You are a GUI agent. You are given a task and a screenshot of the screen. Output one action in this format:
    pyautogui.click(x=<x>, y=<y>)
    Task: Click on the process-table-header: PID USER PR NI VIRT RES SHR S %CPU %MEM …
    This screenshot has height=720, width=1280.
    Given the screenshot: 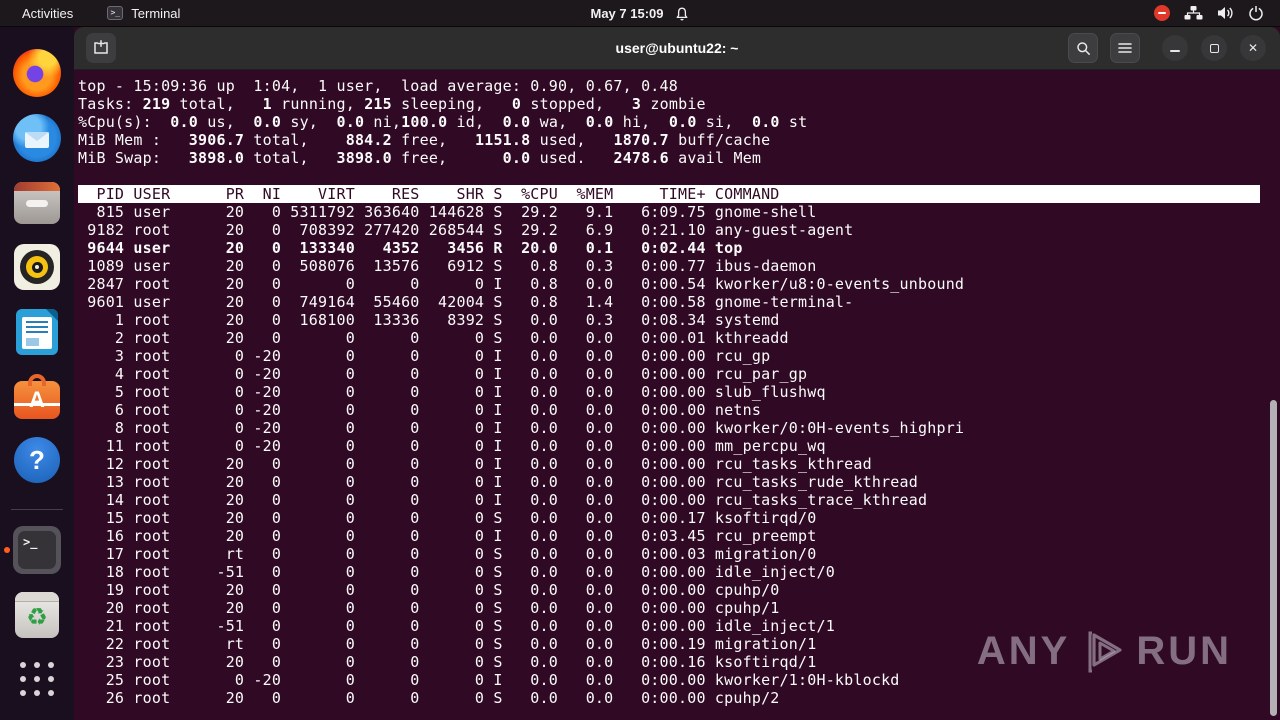 What is the action you would take?
    pyautogui.click(x=669, y=194)
    